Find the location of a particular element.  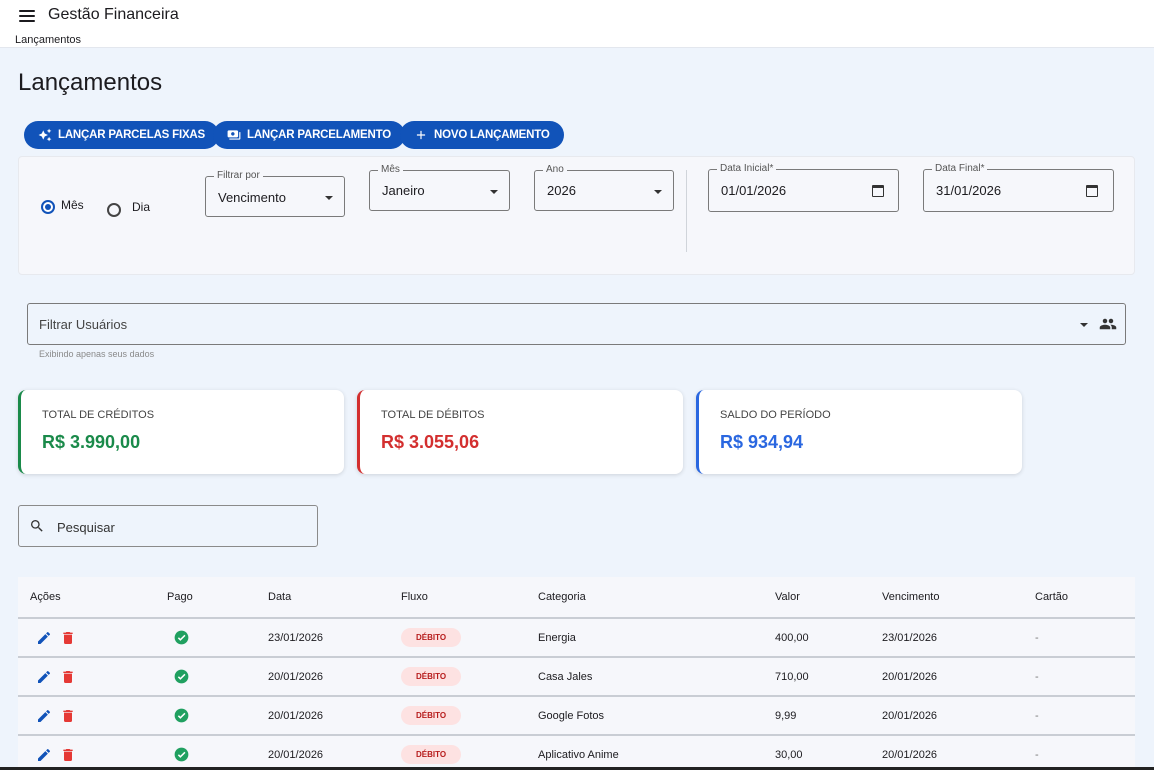

cell-value: 30,00 is located at coordinates (789, 754).